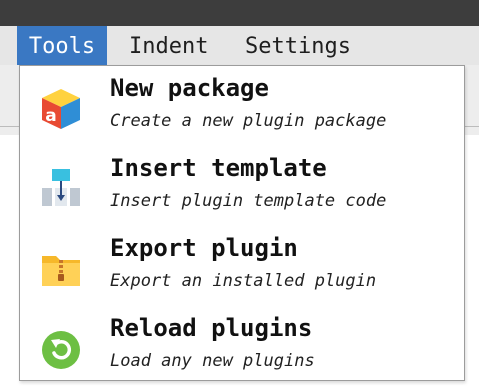 The width and height of the screenshot is (479, 388). Describe the element at coordinates (243, 281) in the screenshot. I see `menu-item-description: Export an installed plugin` at that location.